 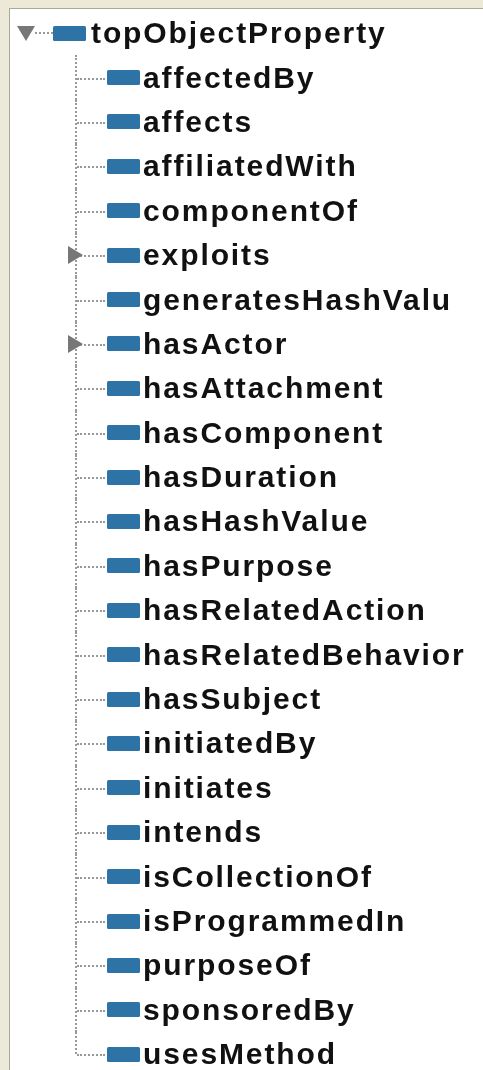 What do you see at coordinates (207, 255) in the screenshot?
I see `tree-item: exploits` at bounding box center [207, 255].